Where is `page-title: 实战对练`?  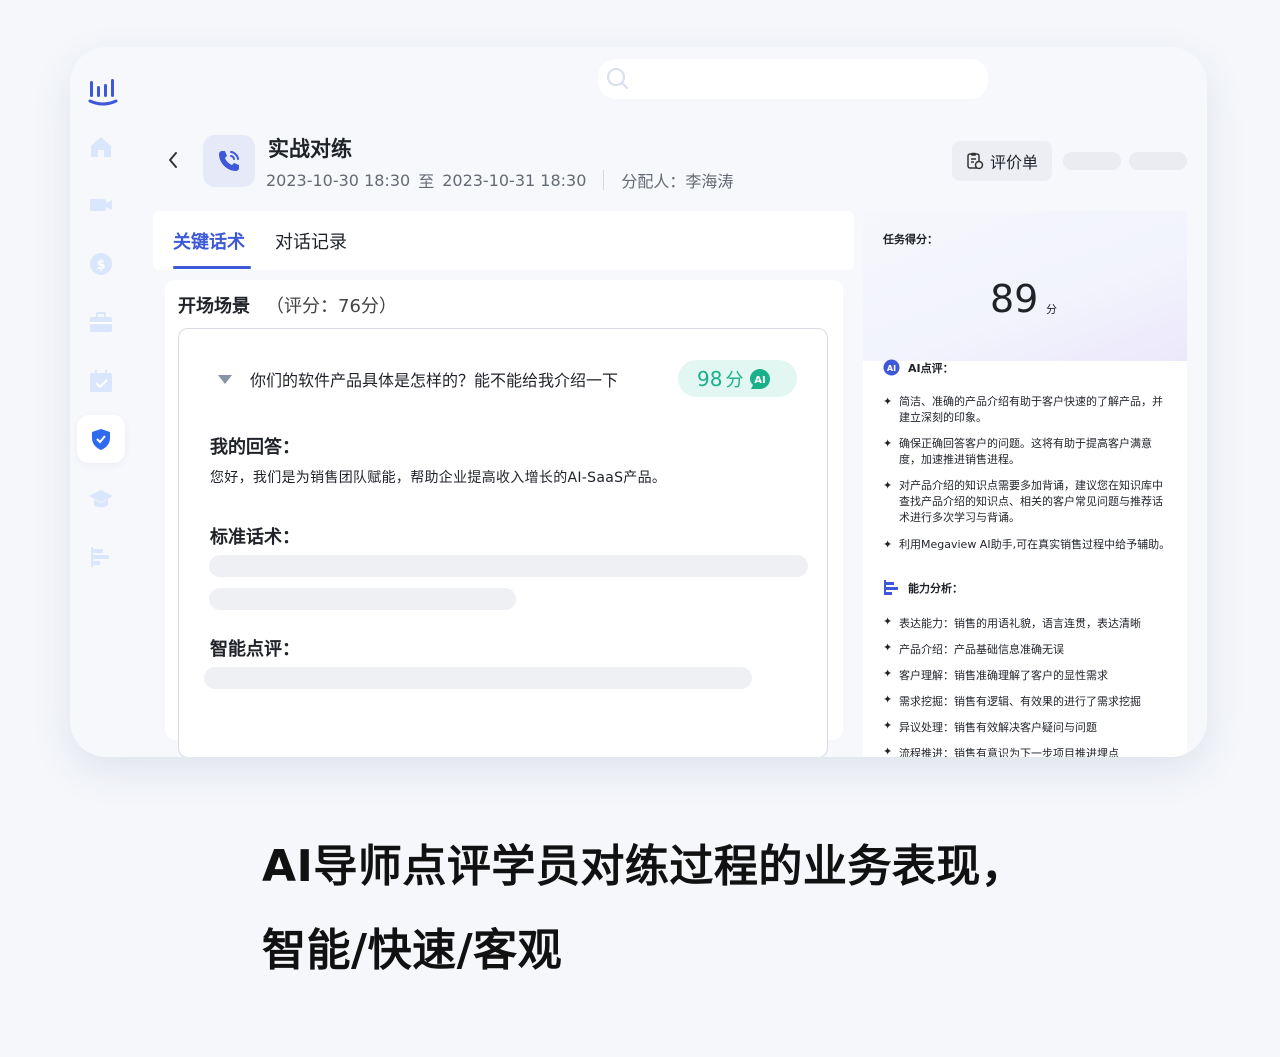 page-title: 实战对练 is located at coordinates (310, 149).